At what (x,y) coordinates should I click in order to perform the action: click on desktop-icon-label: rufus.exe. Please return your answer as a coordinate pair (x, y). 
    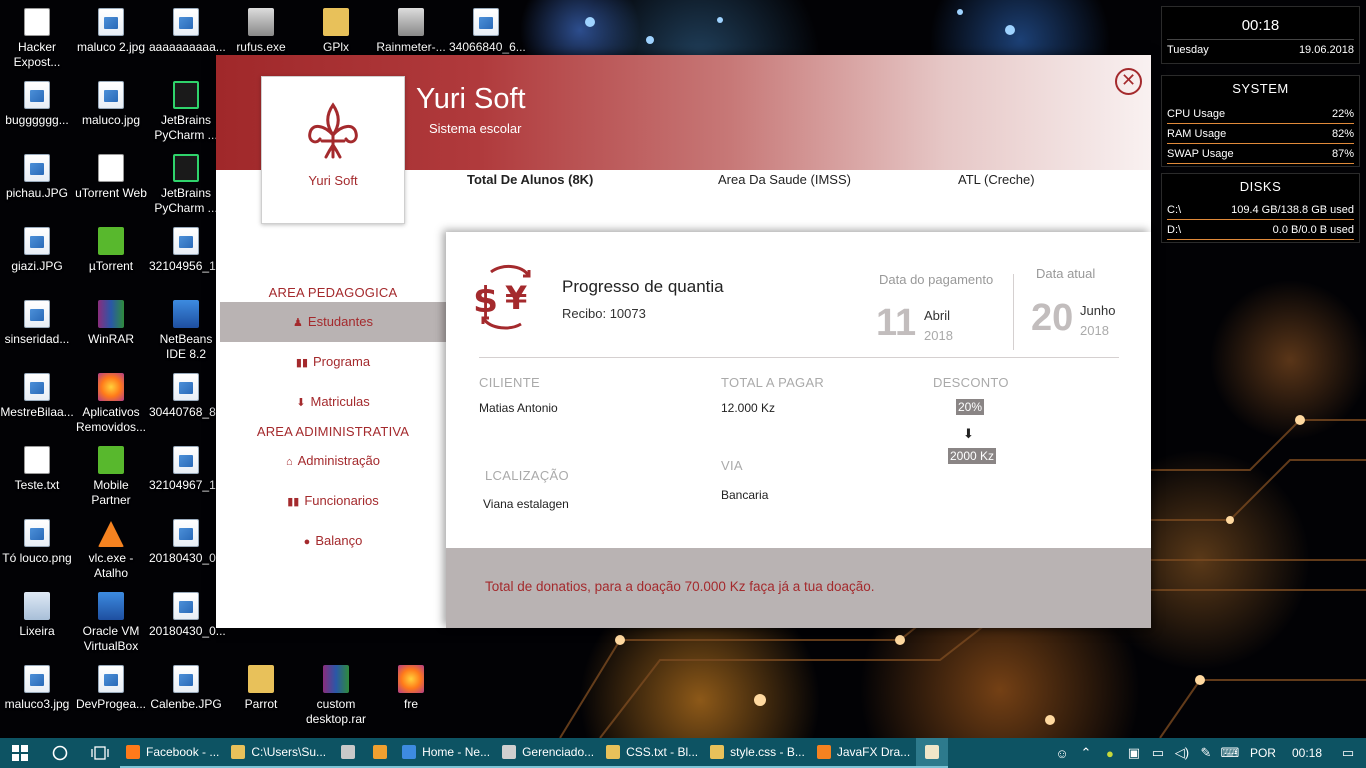
    Looking at the image, I should click on (261, 47).